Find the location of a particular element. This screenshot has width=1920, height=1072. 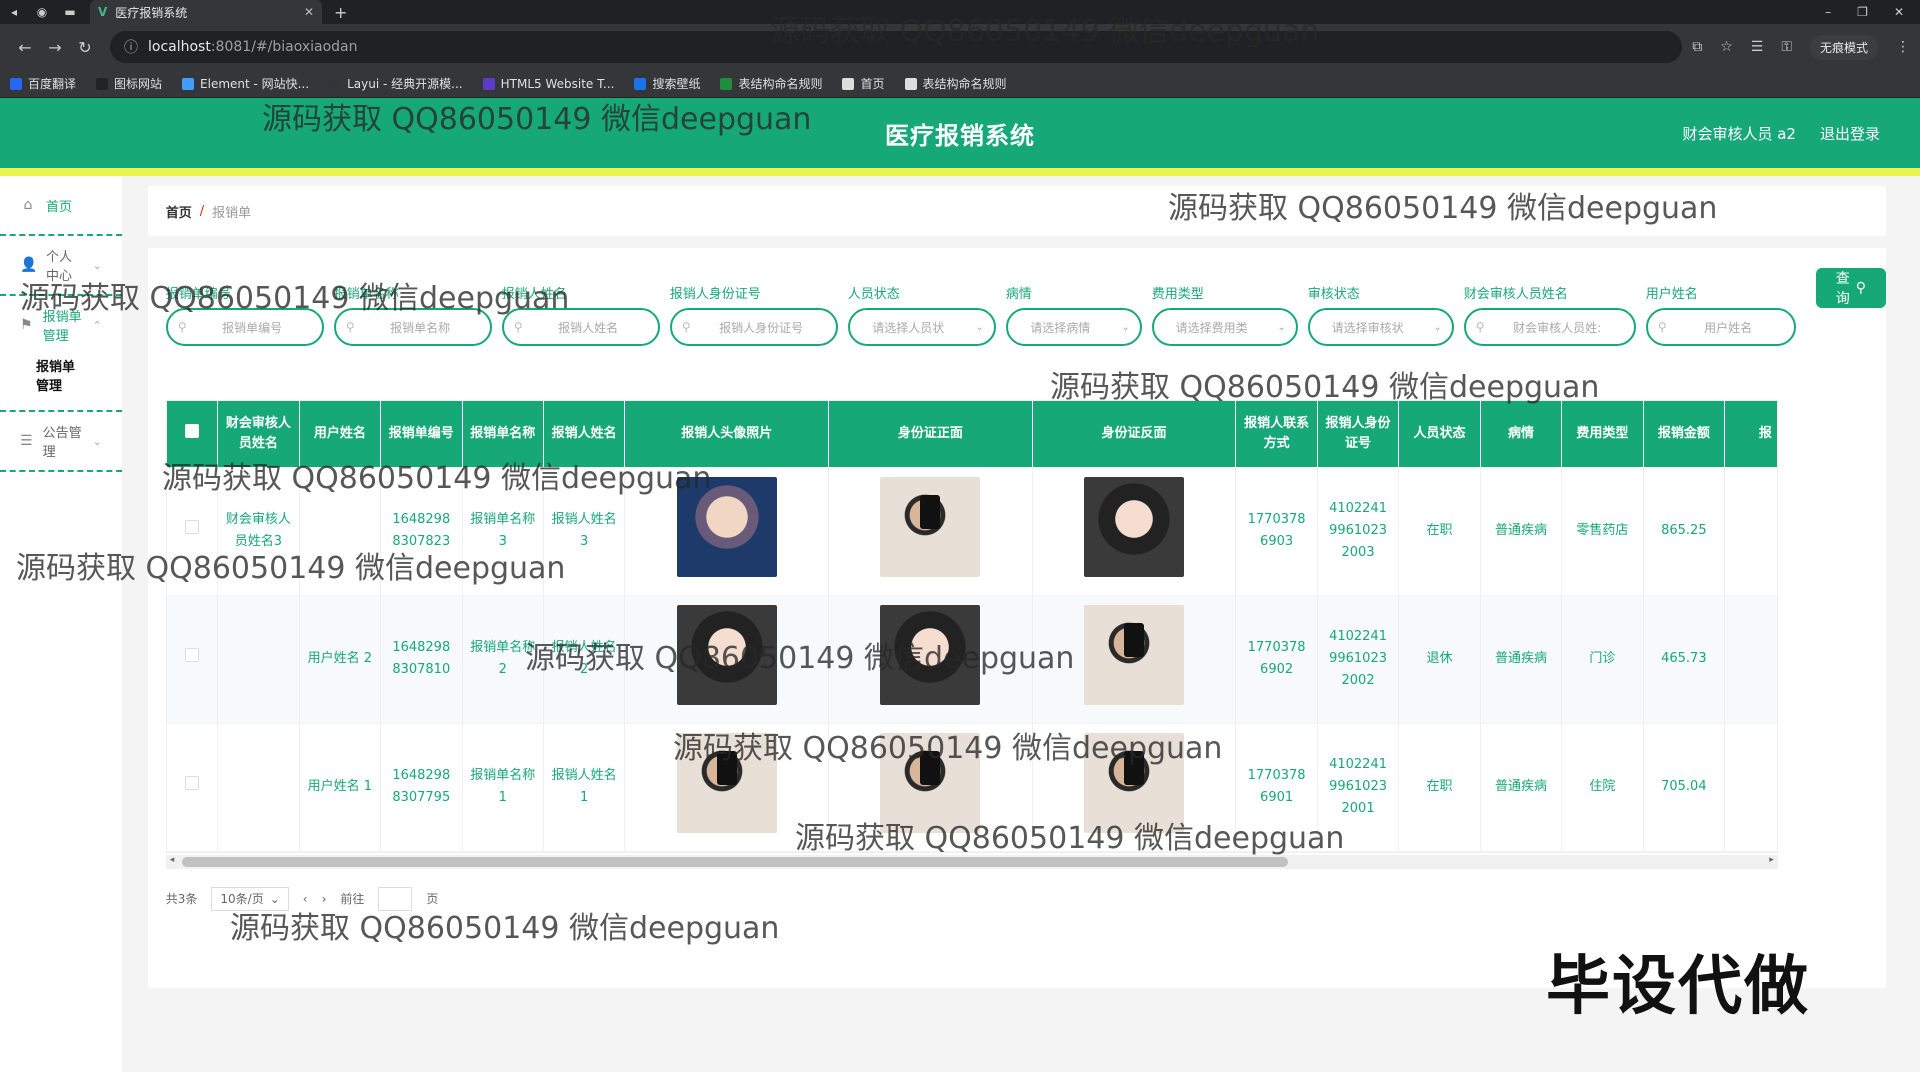

minimize-icon: – is located at coordinates (1828, 12).